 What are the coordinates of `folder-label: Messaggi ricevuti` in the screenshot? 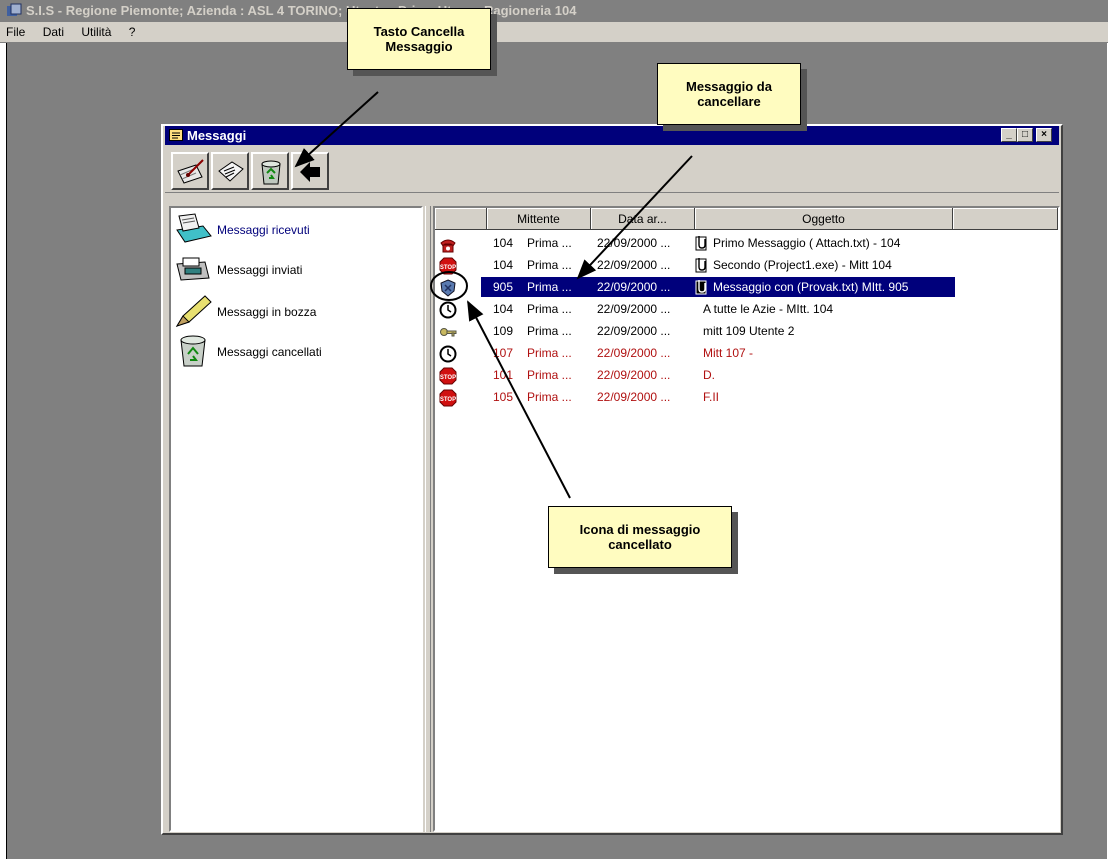 It's located at (263, 230).